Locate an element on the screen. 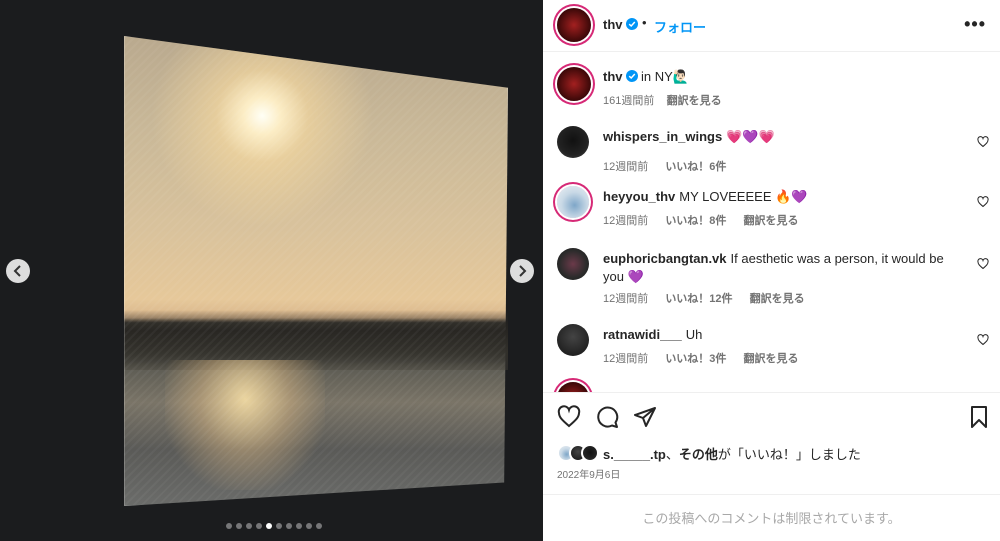  author-username: thv is located at coordinates (620, 24).